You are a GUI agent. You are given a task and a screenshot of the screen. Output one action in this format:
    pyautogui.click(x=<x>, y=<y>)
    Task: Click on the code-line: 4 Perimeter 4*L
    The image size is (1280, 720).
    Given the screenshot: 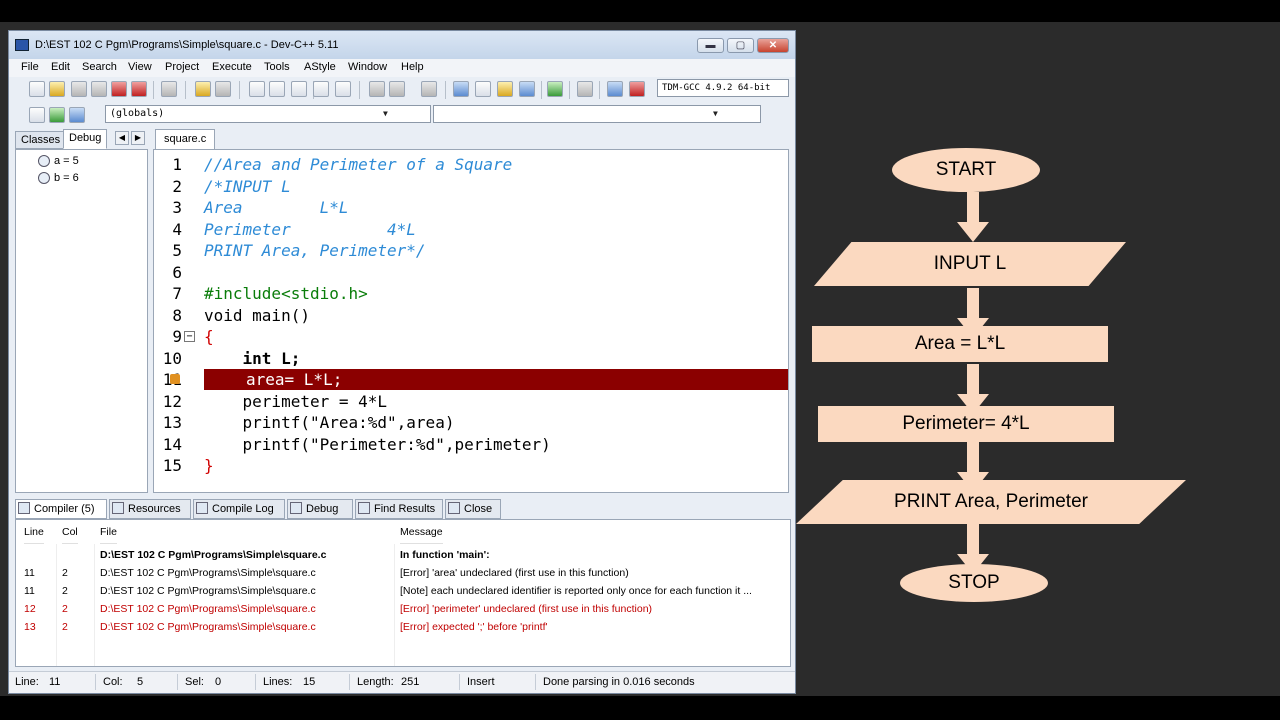 What is the action you would take?
    pyautogui.click(x=294, y=229)
    